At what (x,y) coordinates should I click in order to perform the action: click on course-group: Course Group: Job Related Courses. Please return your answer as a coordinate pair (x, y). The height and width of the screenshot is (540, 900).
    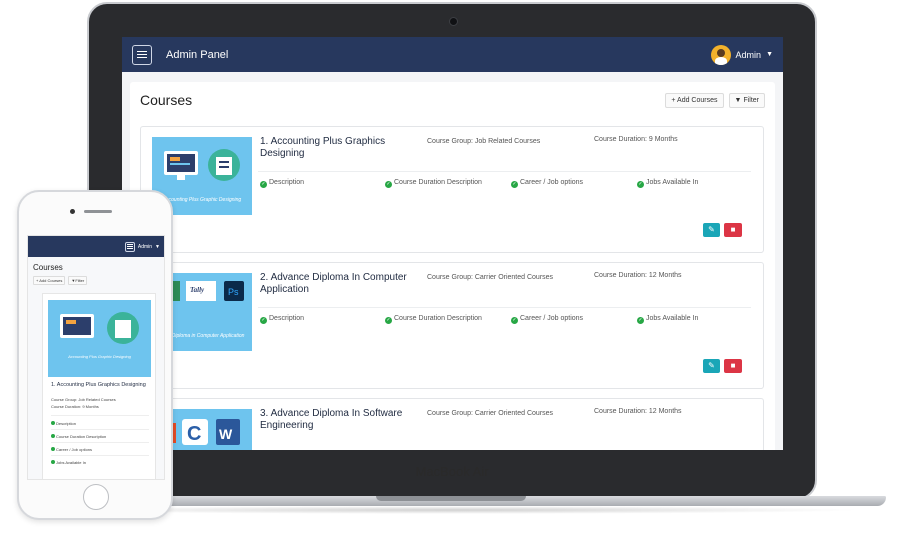
    Looking at the image, I should click on (484, 141).